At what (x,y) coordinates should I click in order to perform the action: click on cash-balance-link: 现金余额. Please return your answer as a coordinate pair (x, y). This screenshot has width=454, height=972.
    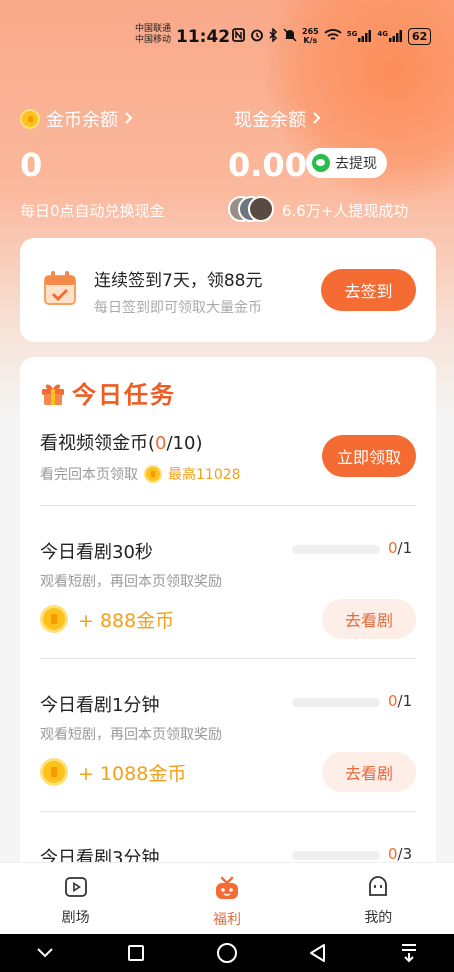
    Looking at the image, I should click on (278, 119).